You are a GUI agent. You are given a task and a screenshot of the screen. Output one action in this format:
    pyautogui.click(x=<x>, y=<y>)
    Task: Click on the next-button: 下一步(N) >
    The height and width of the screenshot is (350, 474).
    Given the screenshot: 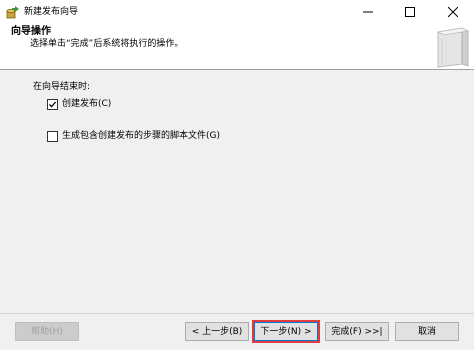 What is the action you would take?
    pyautogui.click(x=286, y=331)
    